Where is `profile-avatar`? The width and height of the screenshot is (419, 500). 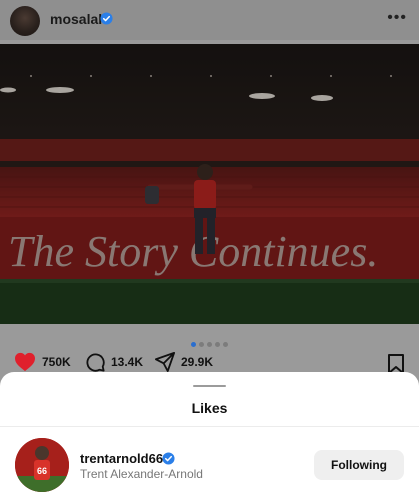 profile-avatar is located at coordinates (25, 21).